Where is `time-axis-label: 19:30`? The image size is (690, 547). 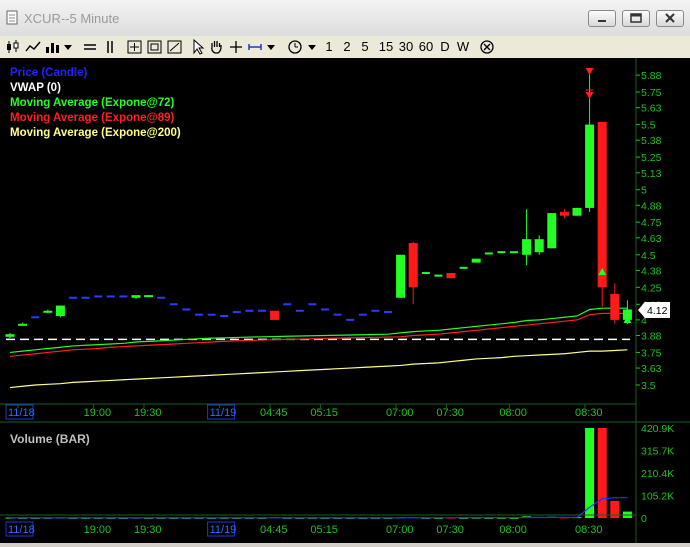 time-axis-label: 19:30 is located at coordinates (148, 413).